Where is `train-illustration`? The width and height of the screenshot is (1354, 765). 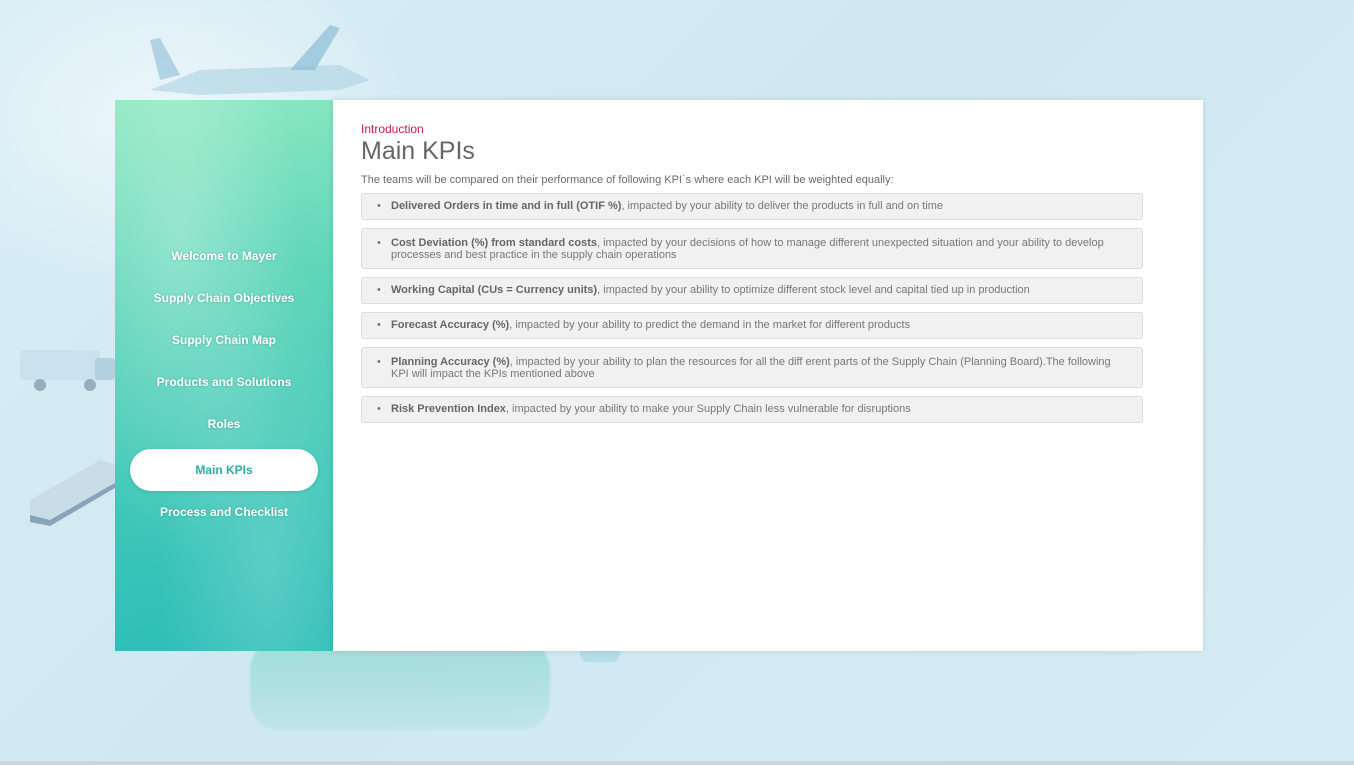
train-illustration is located at coordinates (75, 493).